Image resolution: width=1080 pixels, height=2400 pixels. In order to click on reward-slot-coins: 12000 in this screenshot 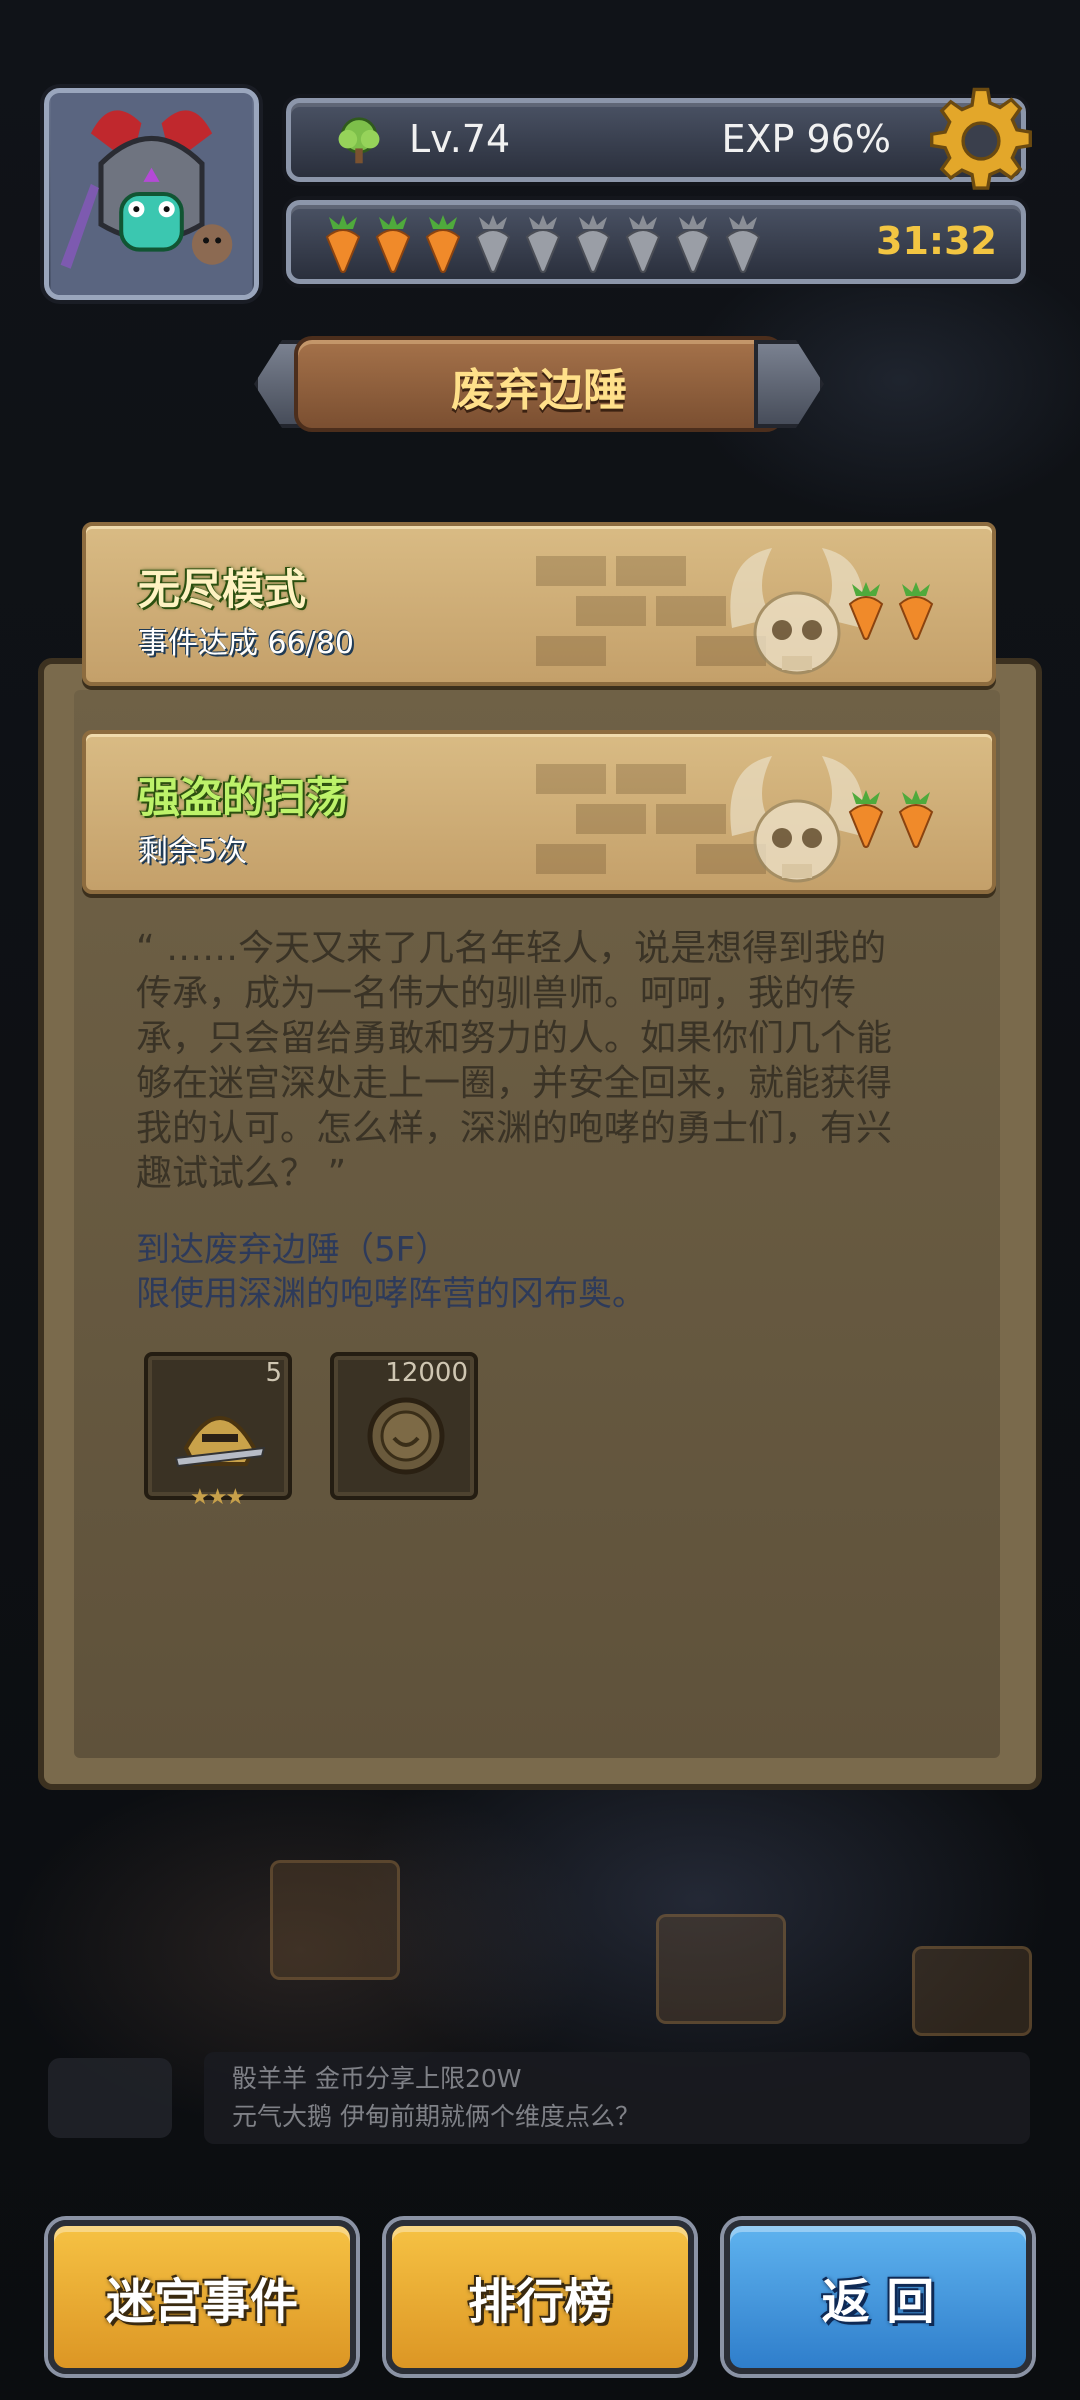, I will do `click(404, 1426)`.